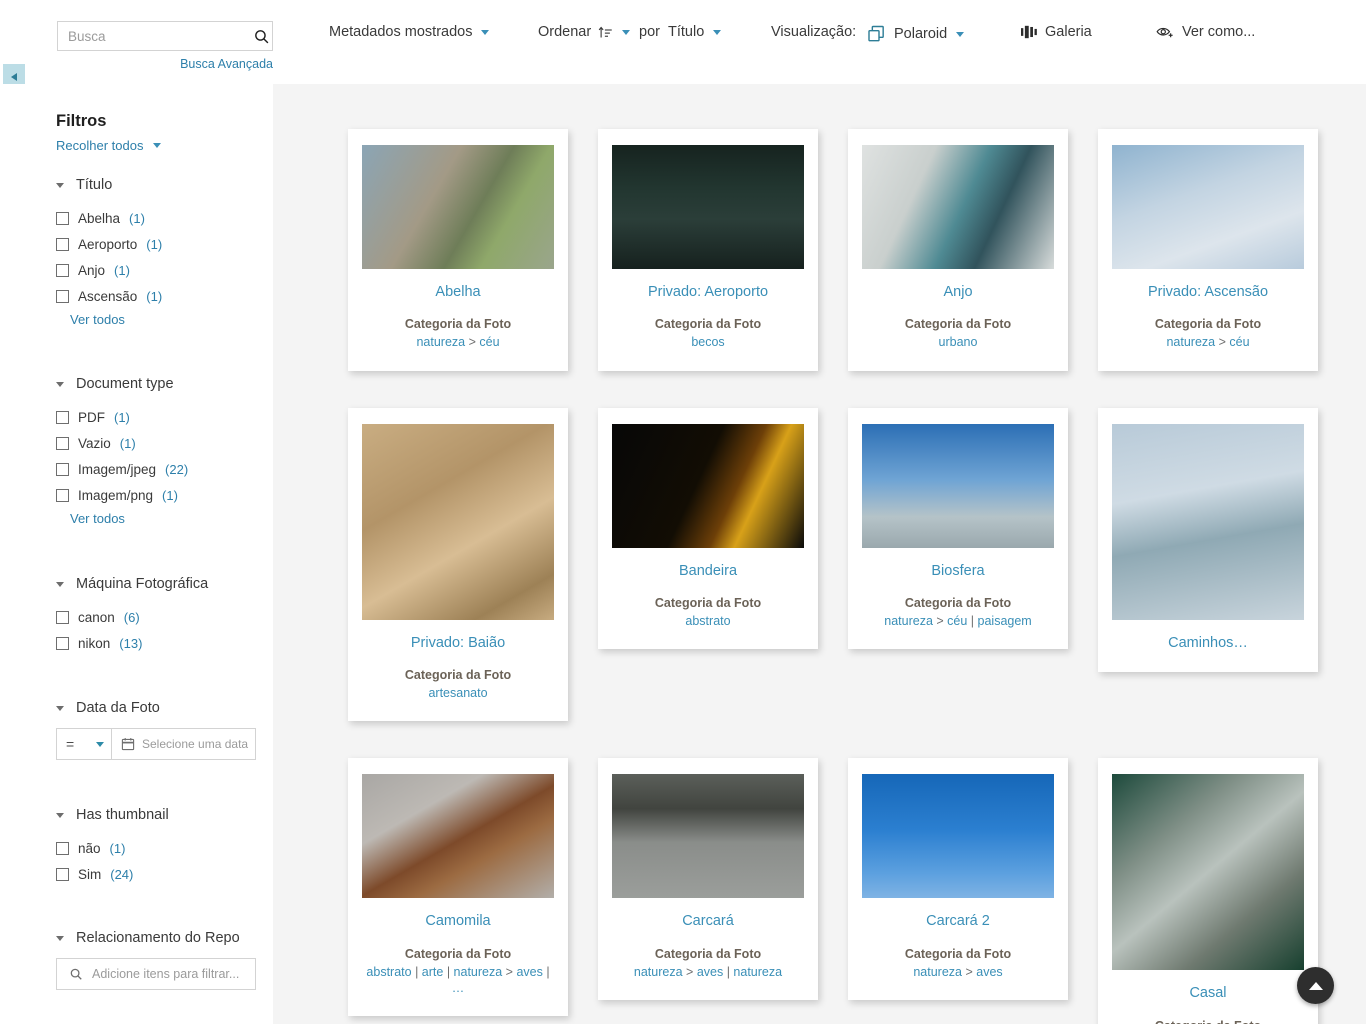 The image size is (1366, 1024). I want to click on polaroid-card: Casal Categoria da Foto, so click(1208, 891).